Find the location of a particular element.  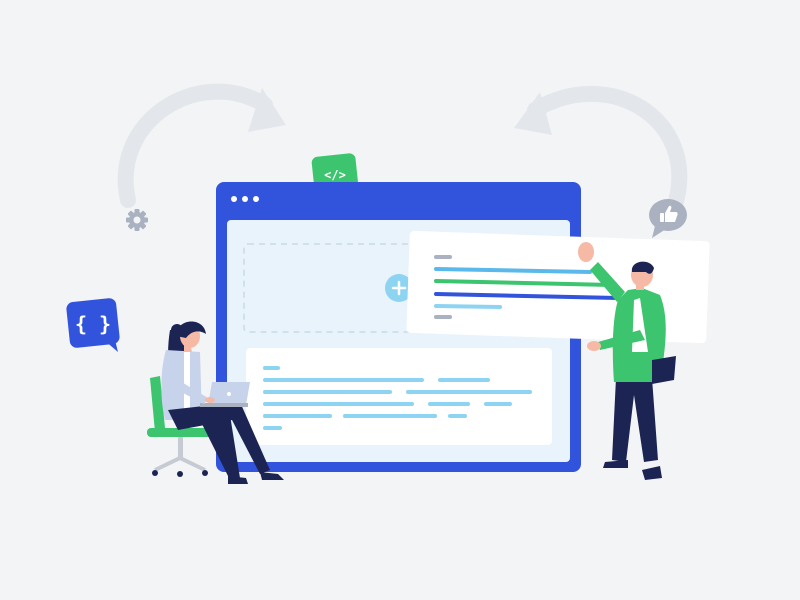

text-card is located at coordinates (399, 396).